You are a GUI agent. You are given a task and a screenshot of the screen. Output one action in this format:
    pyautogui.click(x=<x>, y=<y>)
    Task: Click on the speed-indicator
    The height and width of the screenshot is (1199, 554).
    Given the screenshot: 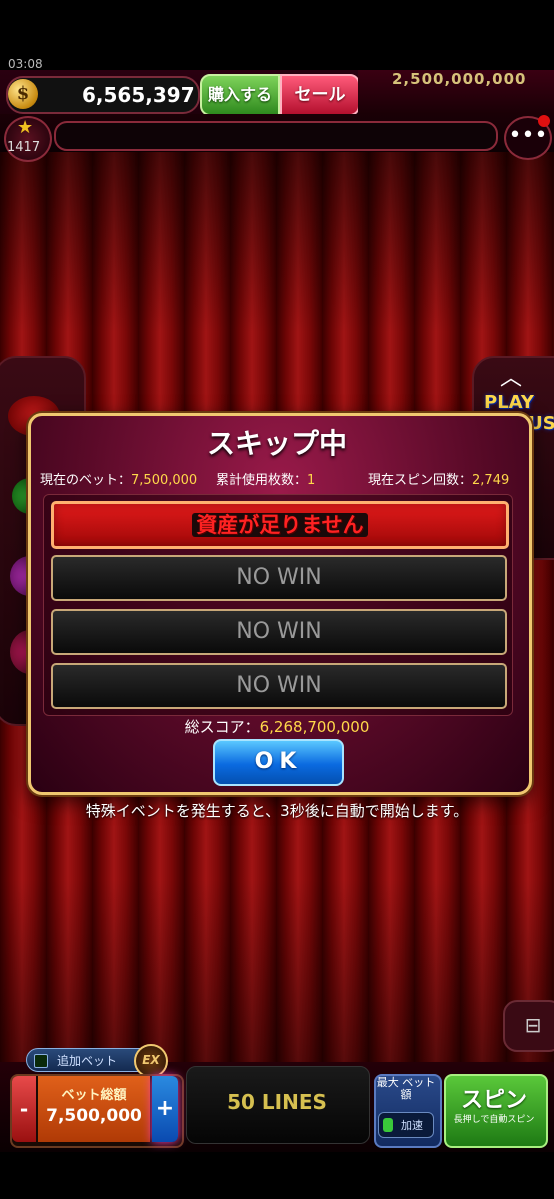 What is the action you would take?
    pyautogui.click(x=388, y=1125)
    